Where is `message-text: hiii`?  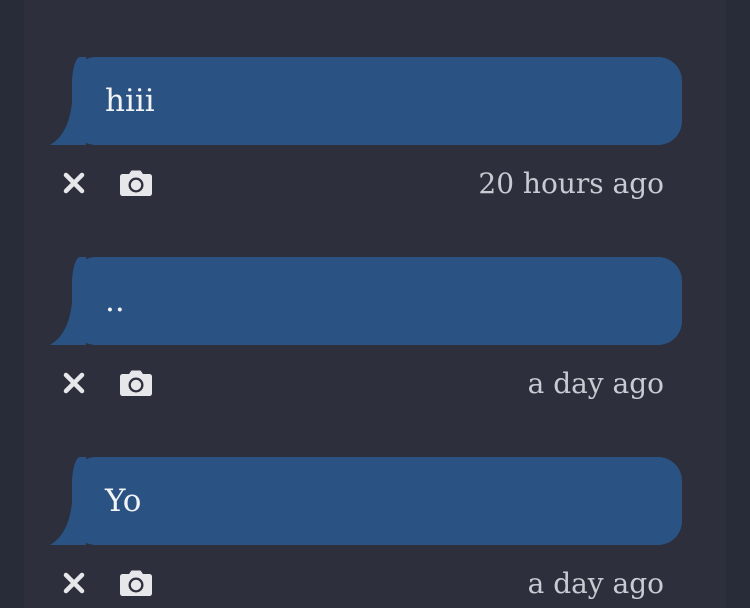 message-text: hiii is located at coordinates (130, 101).